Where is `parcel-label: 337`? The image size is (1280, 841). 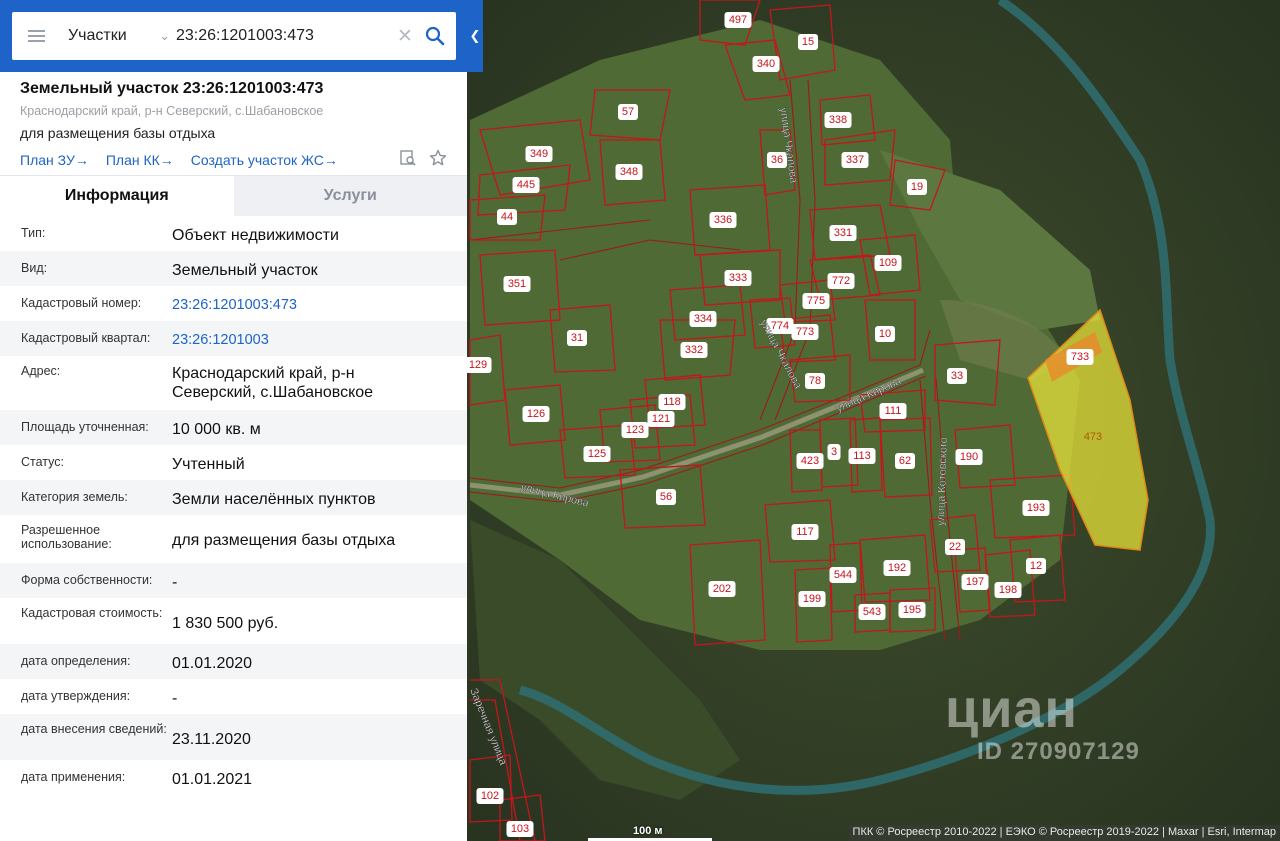
parcel-label: 337 is located at coordinates (855, 160).